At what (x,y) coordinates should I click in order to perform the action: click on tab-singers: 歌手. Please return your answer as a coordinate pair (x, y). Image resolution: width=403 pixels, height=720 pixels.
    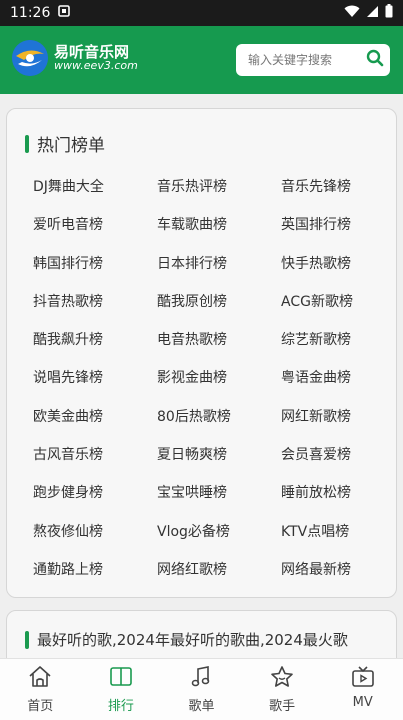
    Looking at the image, I should click on (282, 689).